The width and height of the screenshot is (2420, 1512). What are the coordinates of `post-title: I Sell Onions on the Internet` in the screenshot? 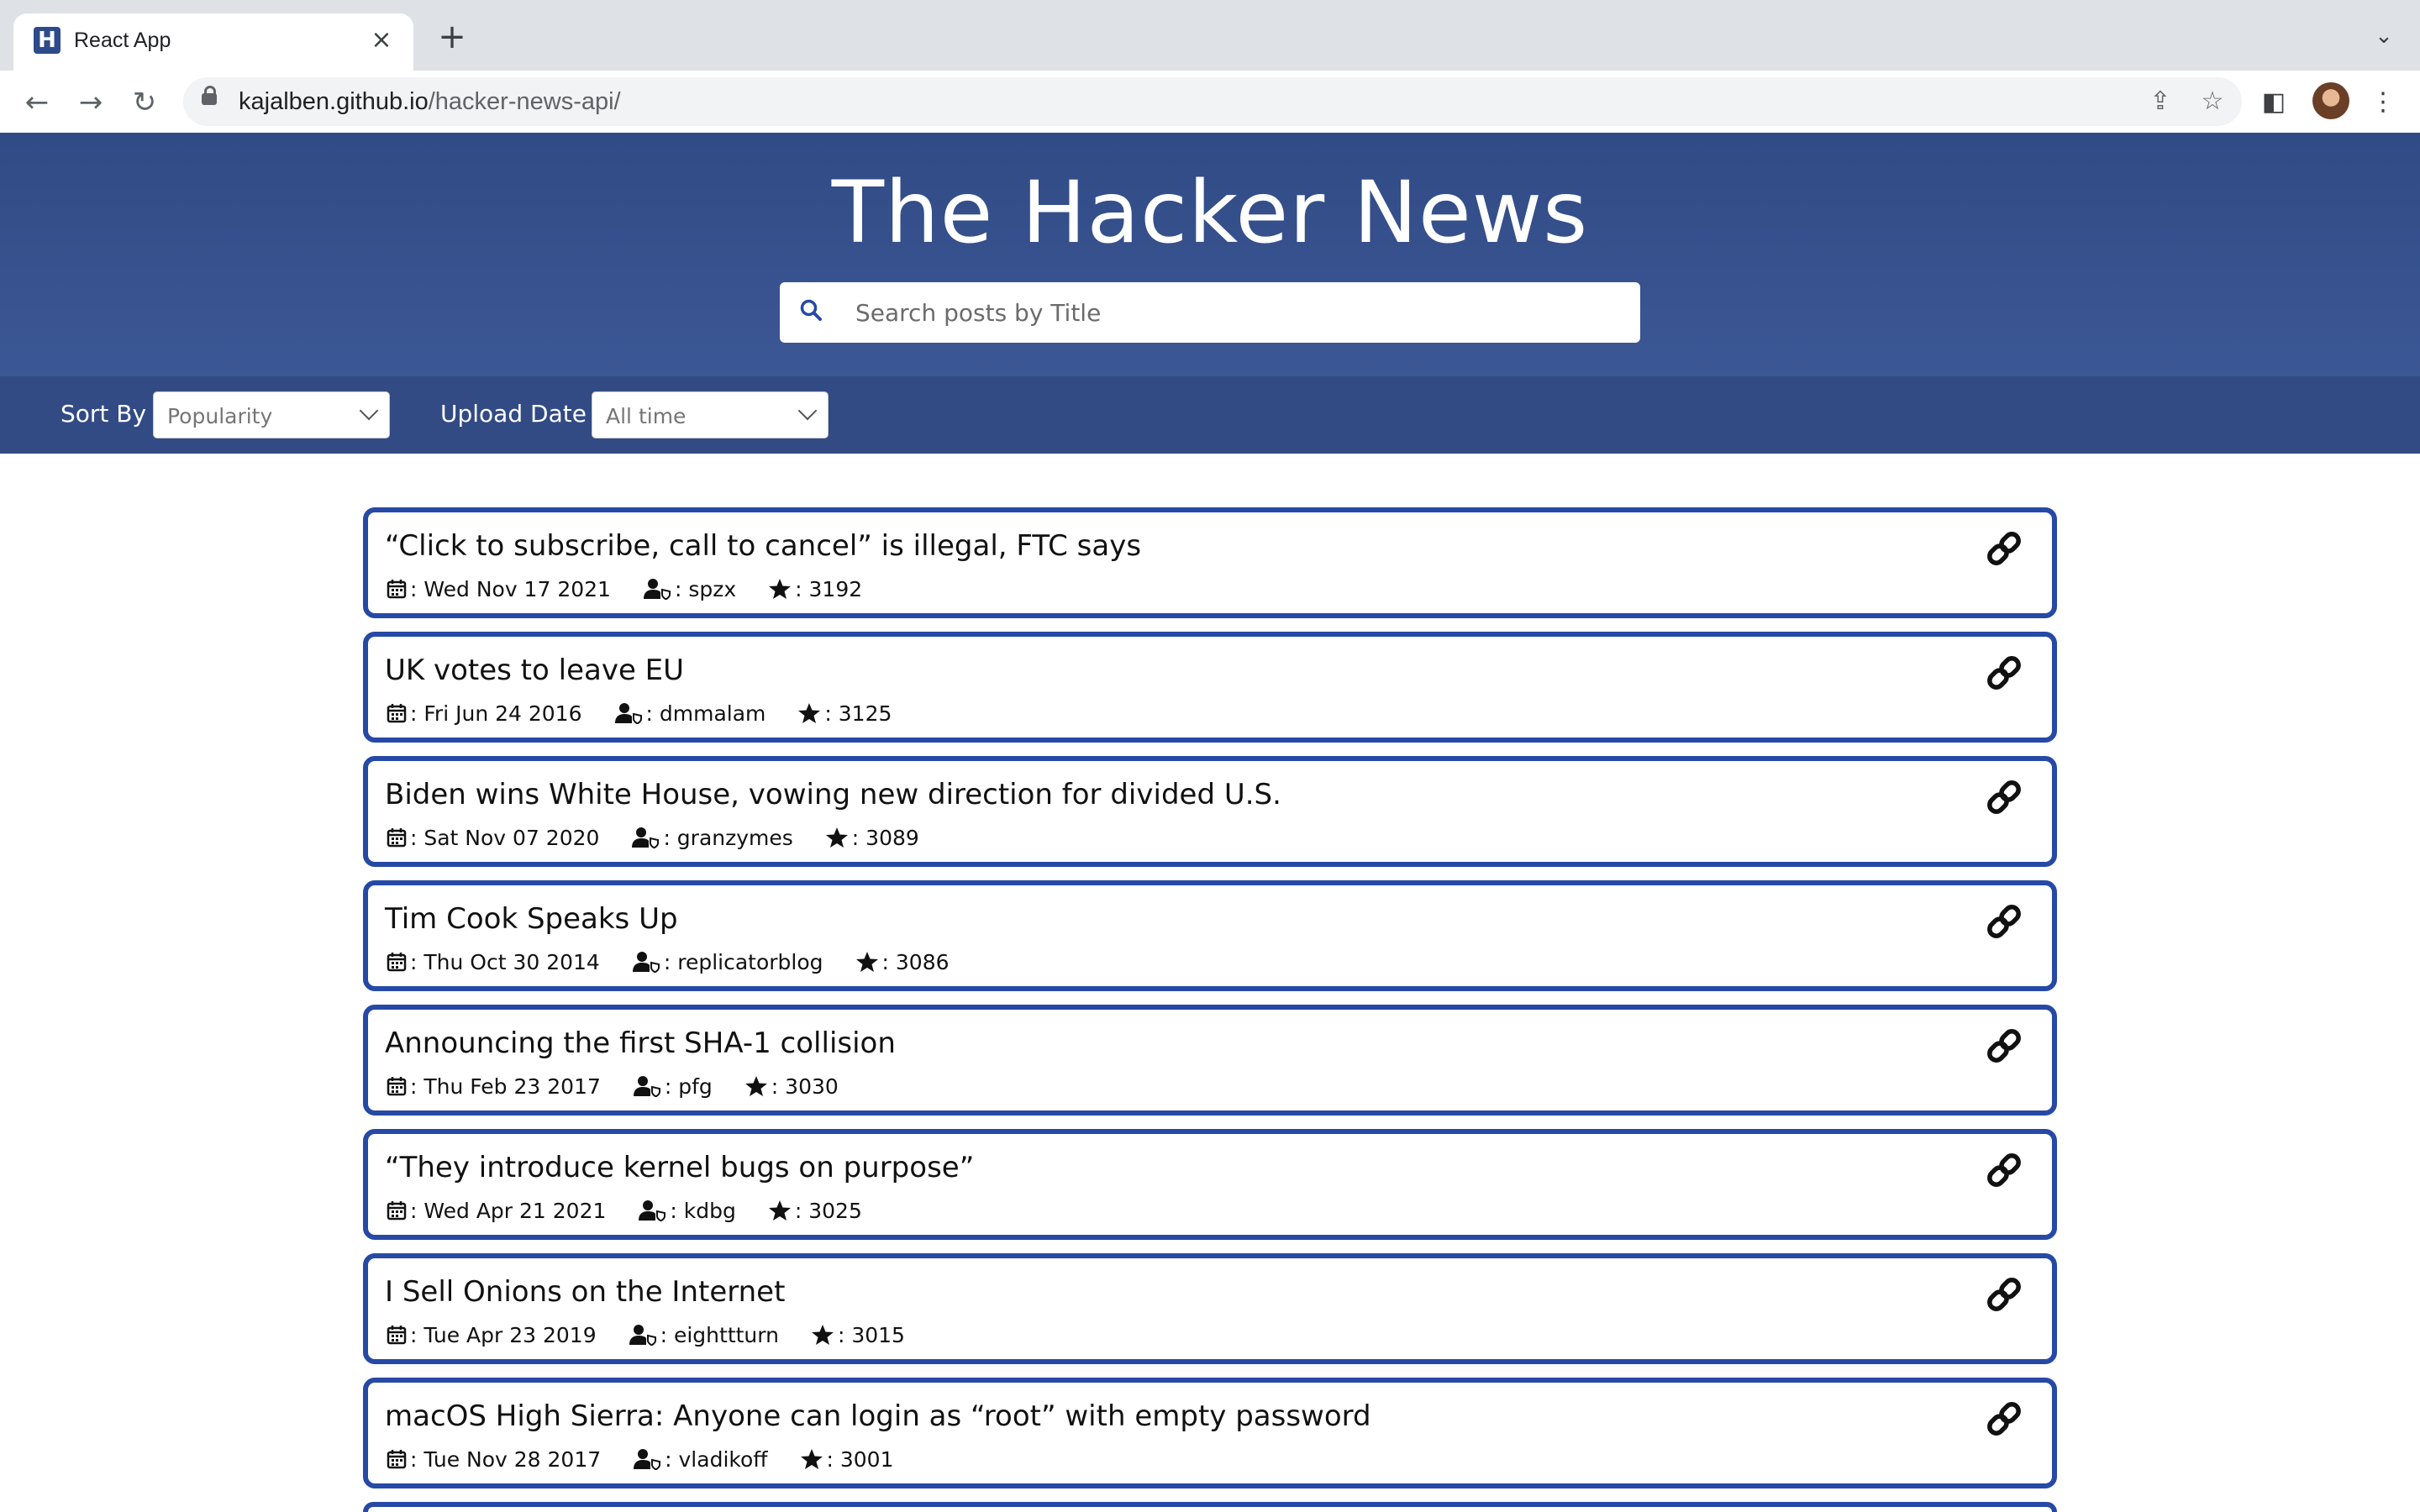 It's located at (585, 1292).